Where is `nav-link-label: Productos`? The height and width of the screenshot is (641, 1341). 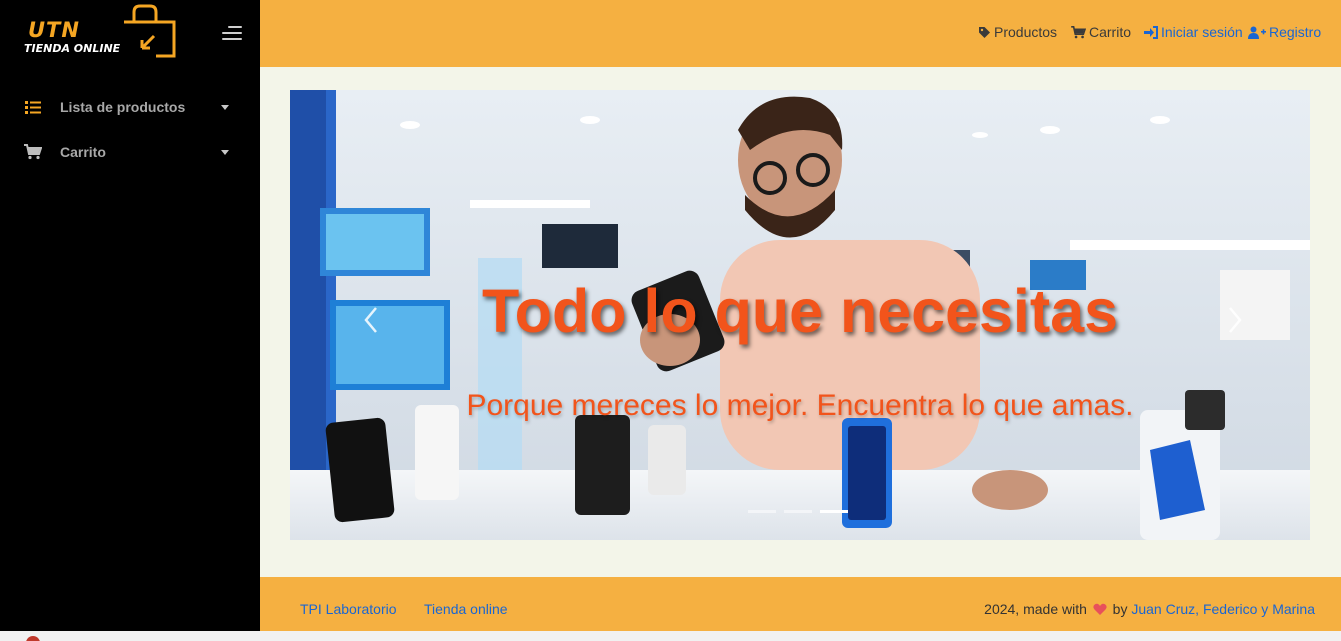
nav-link-label: Productos is located at coordinates (1026, 32).